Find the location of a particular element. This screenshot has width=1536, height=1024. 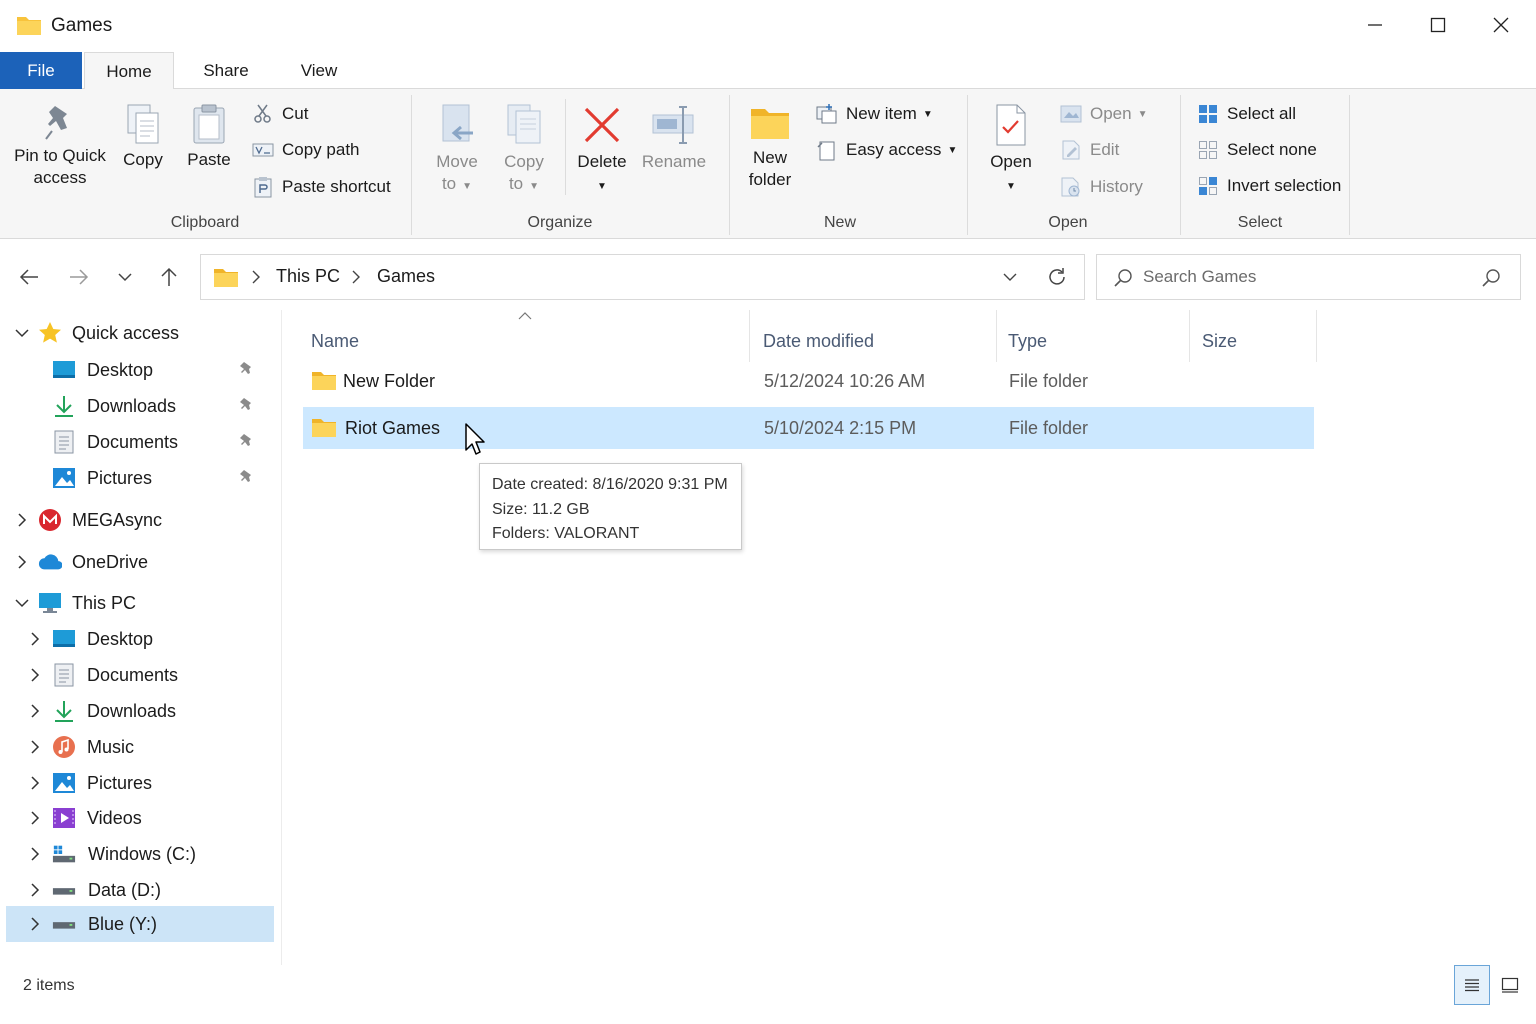

table-row: Riot Games 5/10/2024 2:15 PM File folder is located at coordinates (808, 428).